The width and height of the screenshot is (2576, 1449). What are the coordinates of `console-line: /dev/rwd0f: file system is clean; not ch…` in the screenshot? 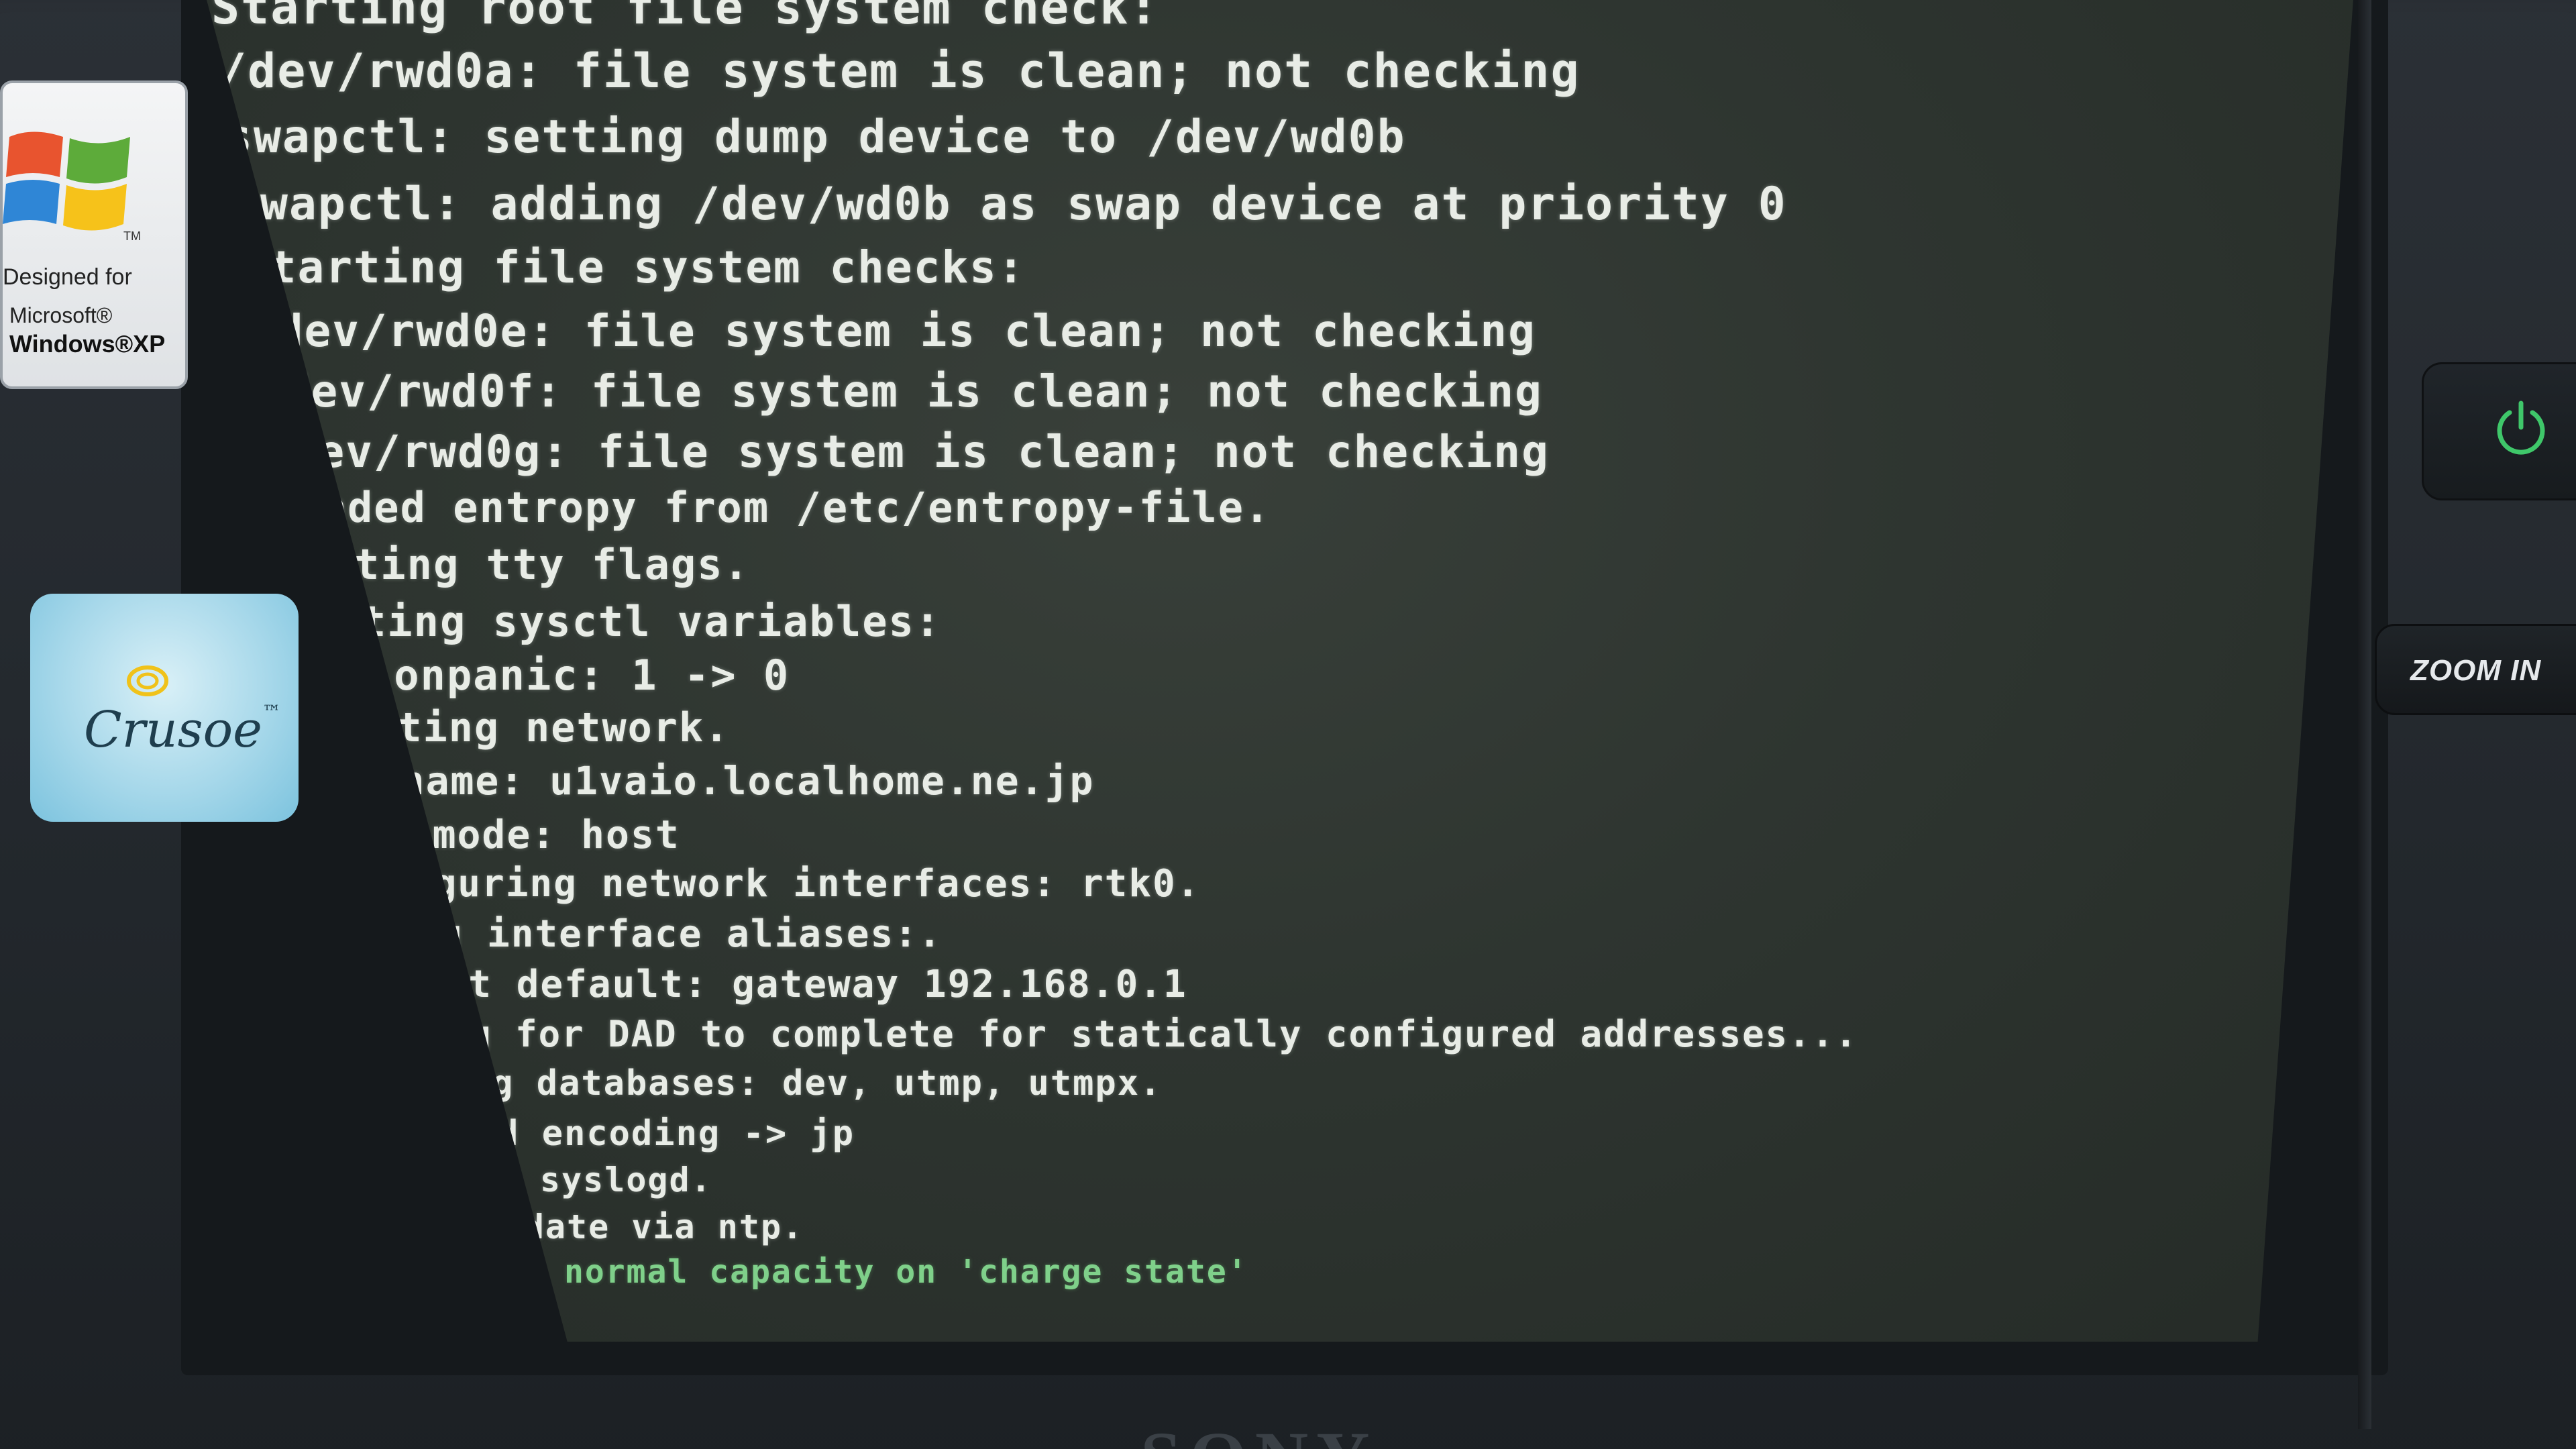 It's located at (899, 391).